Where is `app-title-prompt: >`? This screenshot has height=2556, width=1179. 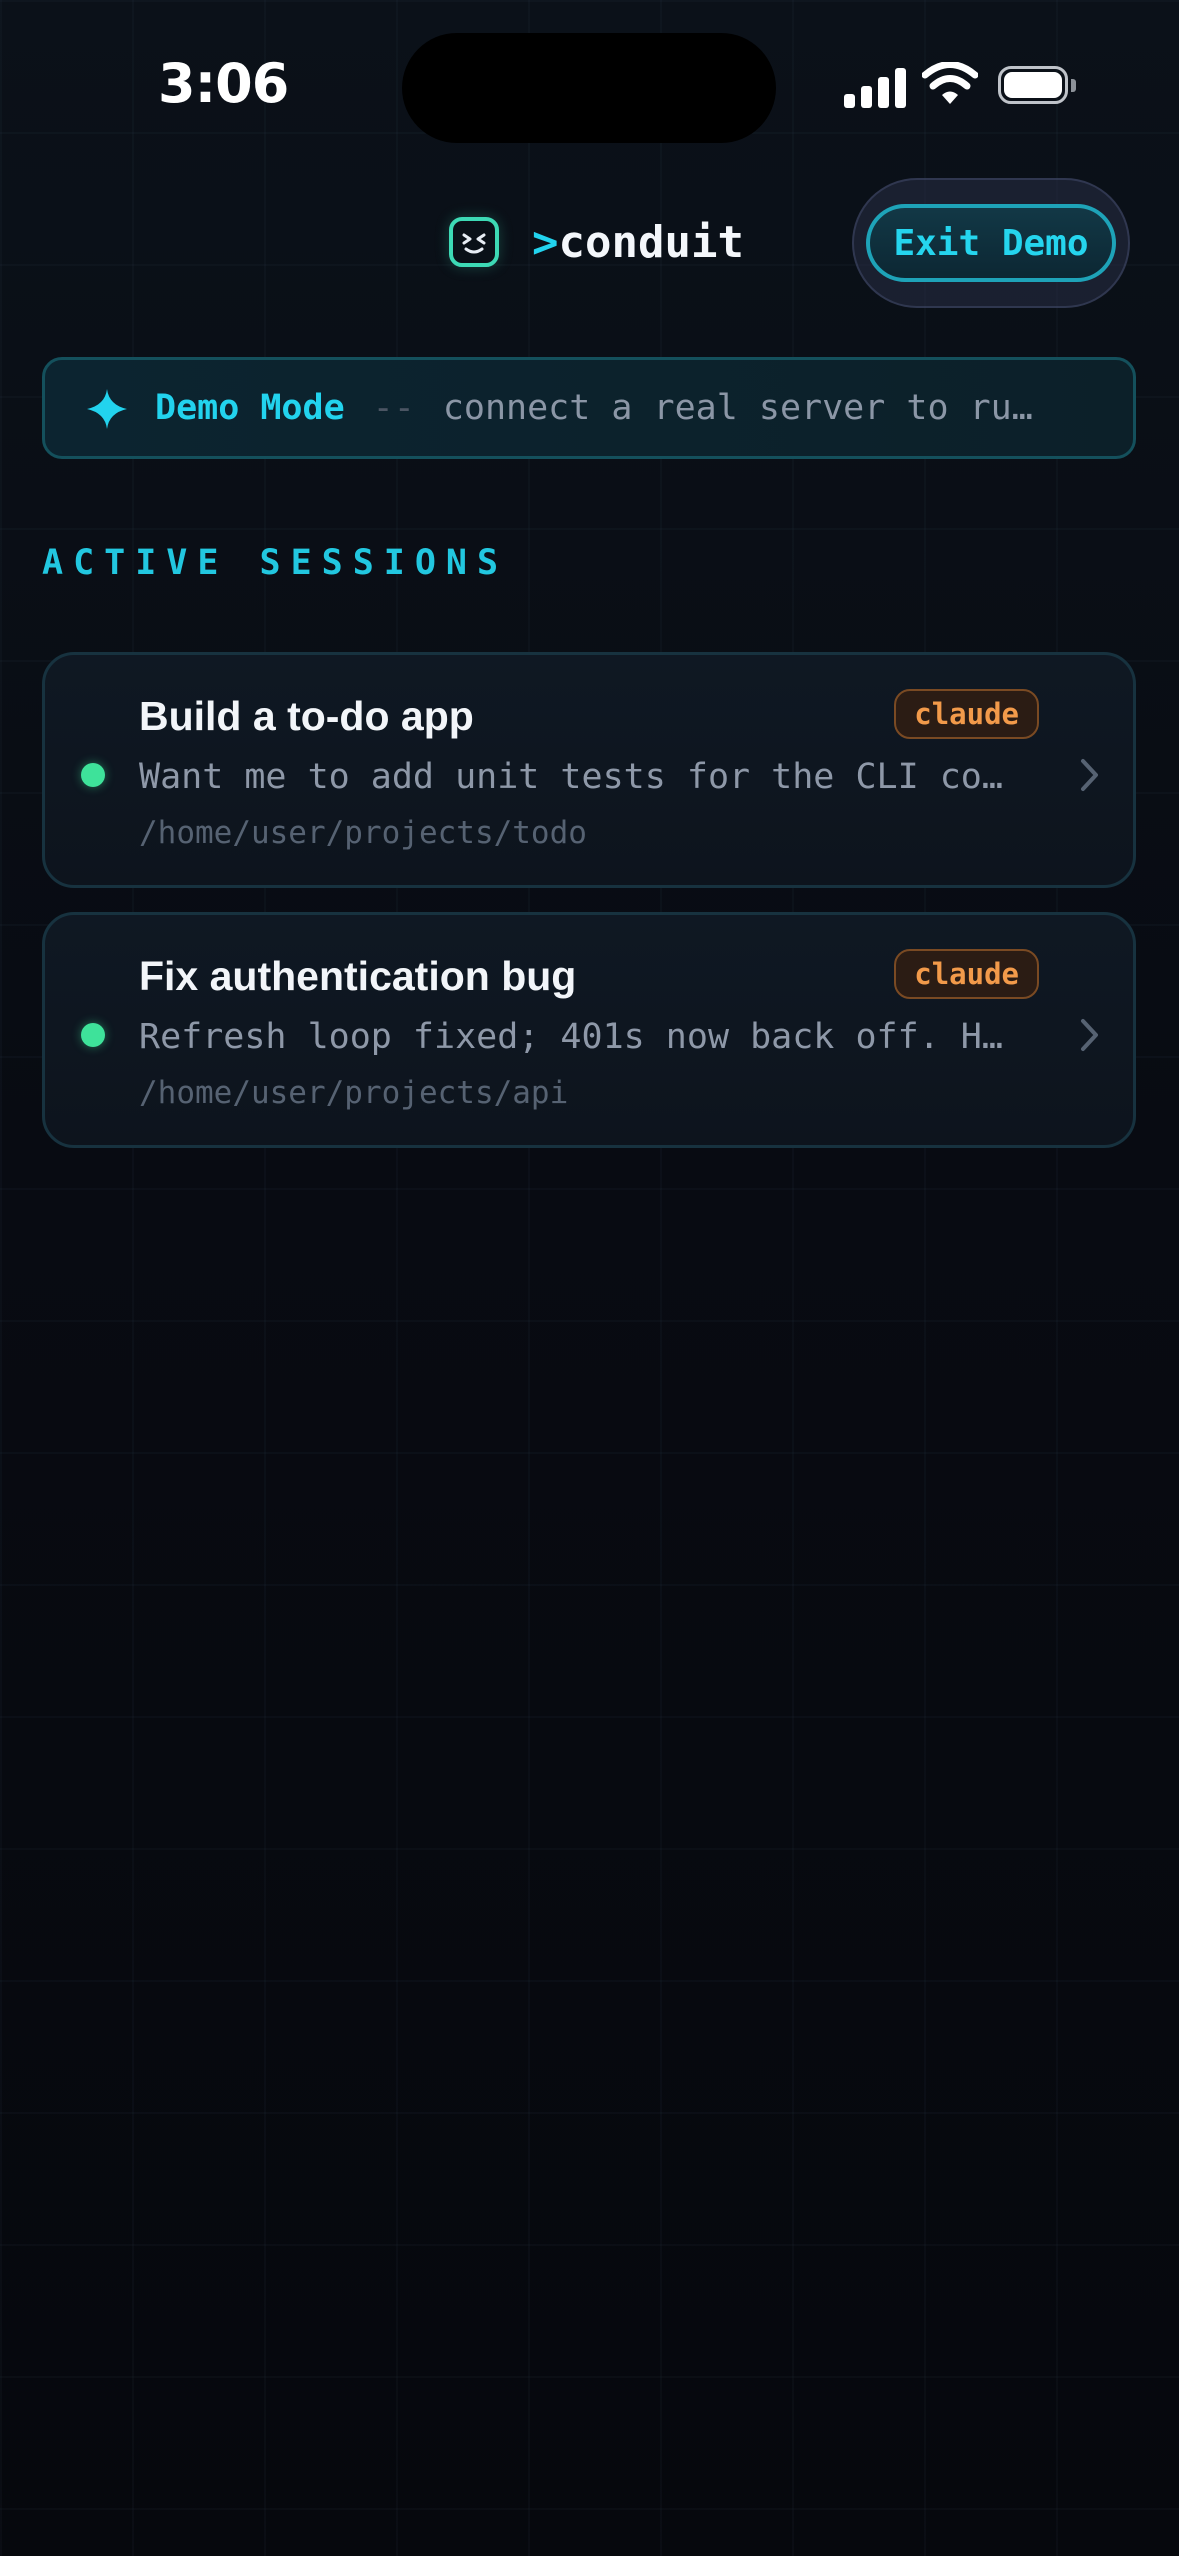 app-title-prompt: > is located at coordinates (545, 242).